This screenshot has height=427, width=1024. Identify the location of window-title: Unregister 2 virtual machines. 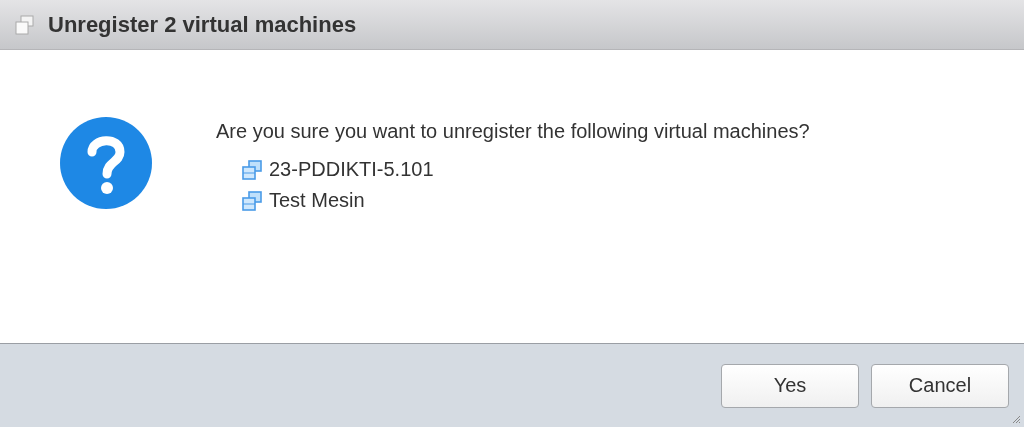
(202, 24).